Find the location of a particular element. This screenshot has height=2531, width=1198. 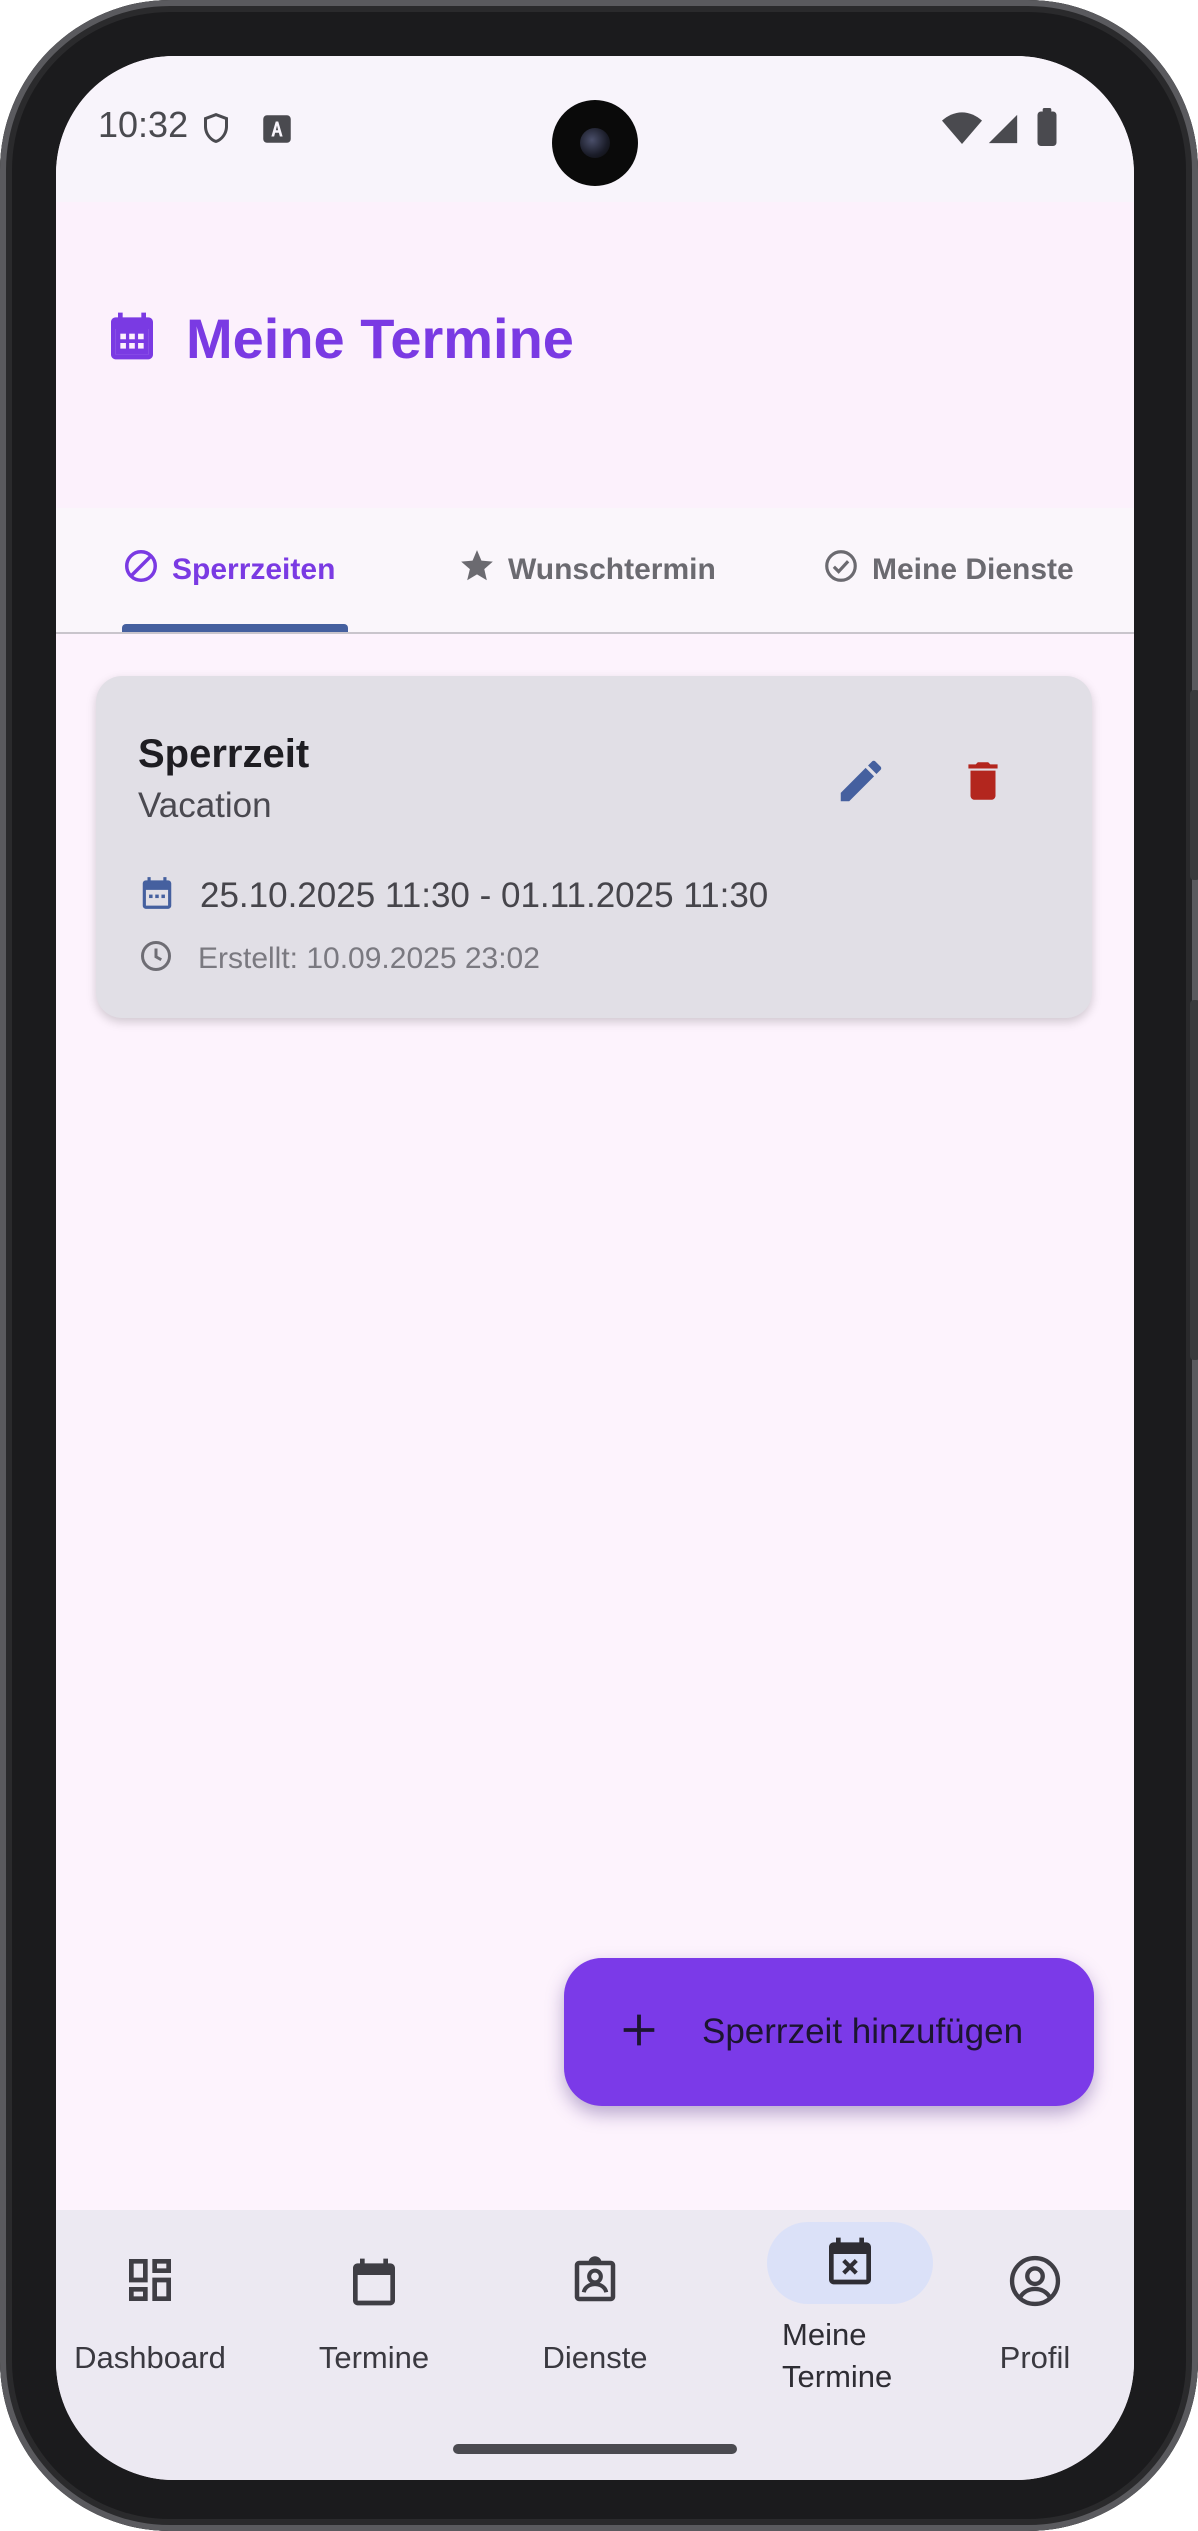

nav-label: Profil is located at coordinates (1035, 2357).